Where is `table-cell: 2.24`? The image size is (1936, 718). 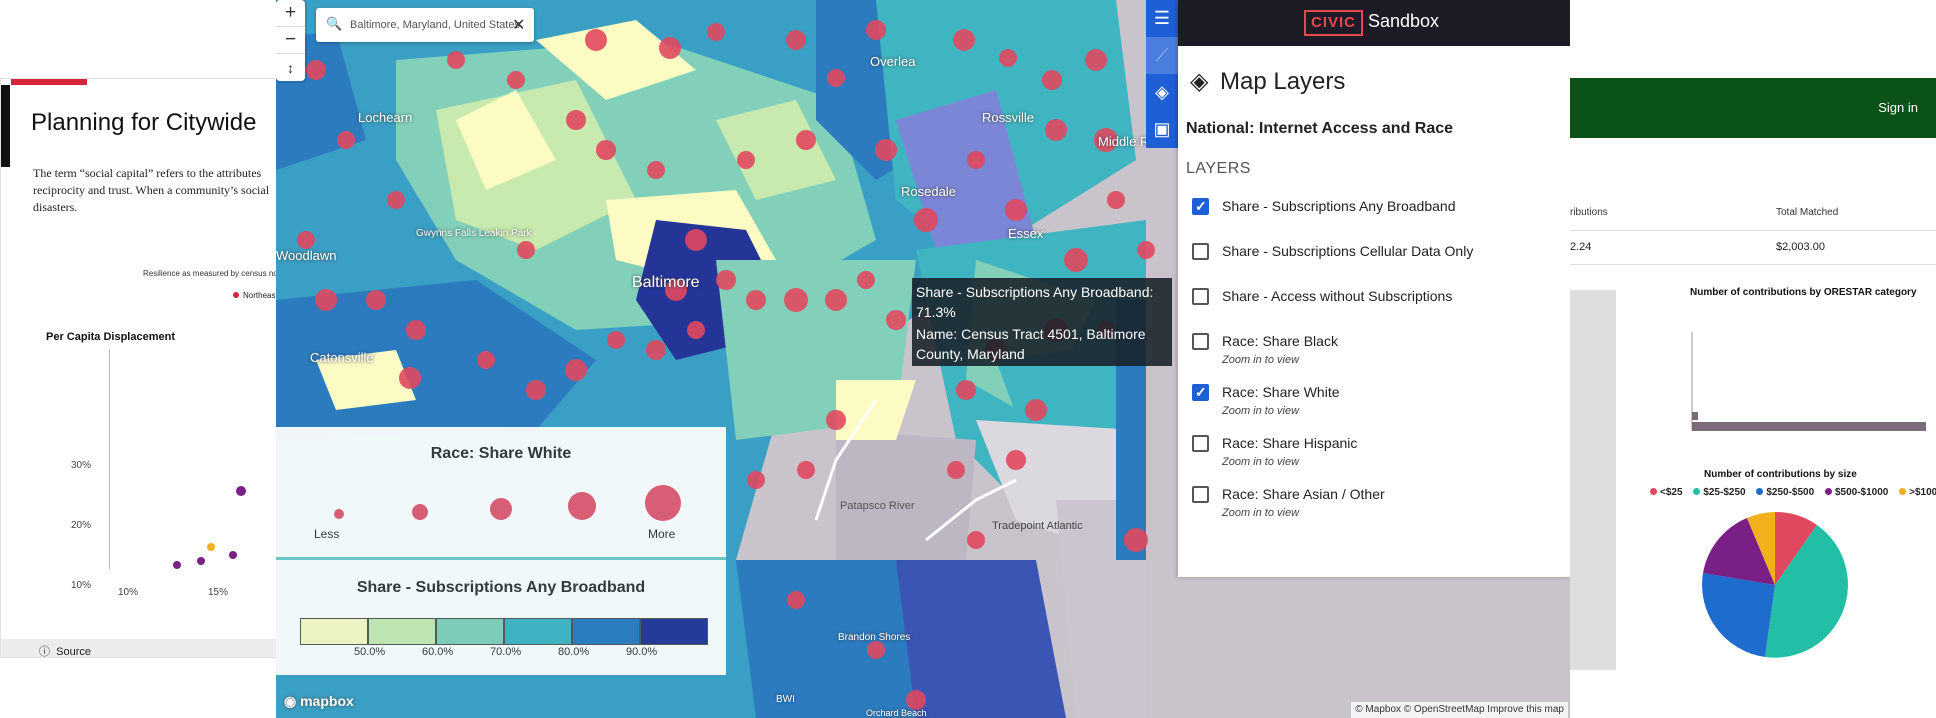
table-cell: 2.24 is located at coordinates (1581, 247).